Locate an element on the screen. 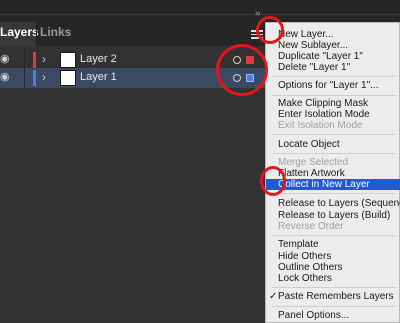 This screenshot has height=323, width=400. menu-item-release-to-layers-build: Release to Layers (Build) is located at coordinates (333, 215).